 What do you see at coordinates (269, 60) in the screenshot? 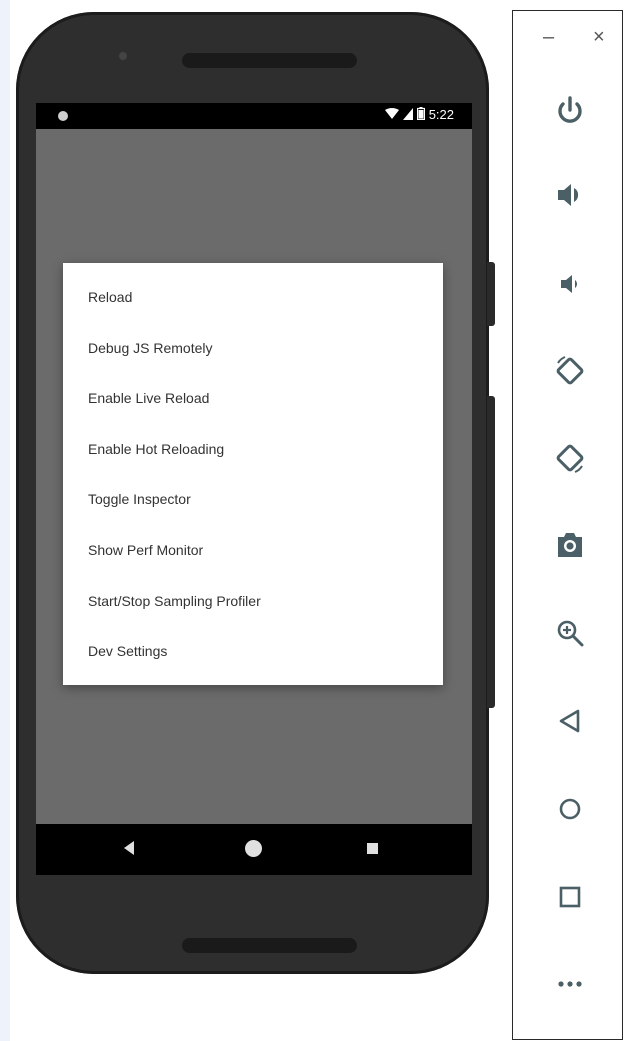
I see `earpiece-speaker` at bounding box center [269, 60].